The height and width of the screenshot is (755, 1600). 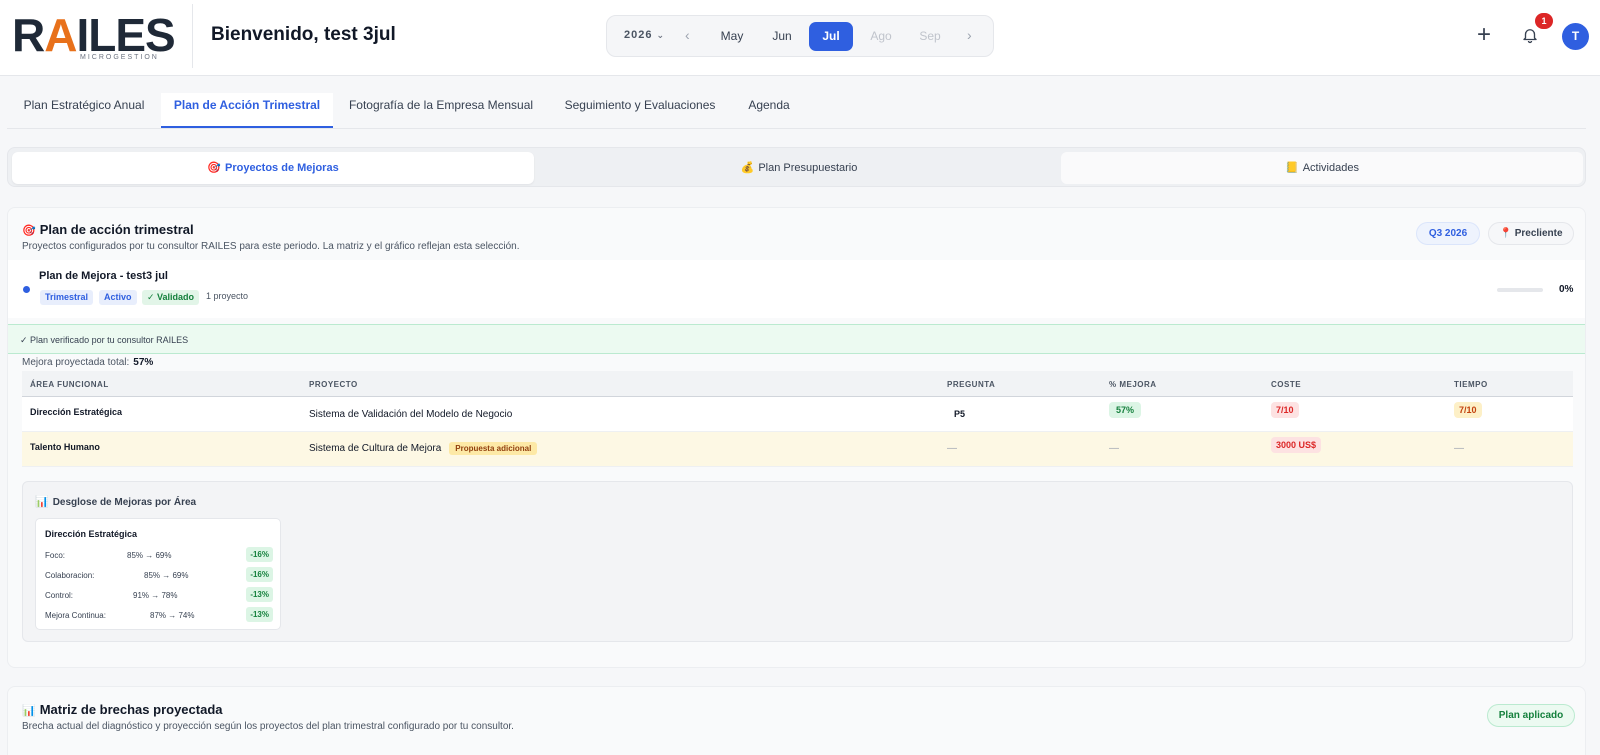 I want to click on tab-seguimiento: Seguimiento y Evaluaciones, so click(x=640, y=110).